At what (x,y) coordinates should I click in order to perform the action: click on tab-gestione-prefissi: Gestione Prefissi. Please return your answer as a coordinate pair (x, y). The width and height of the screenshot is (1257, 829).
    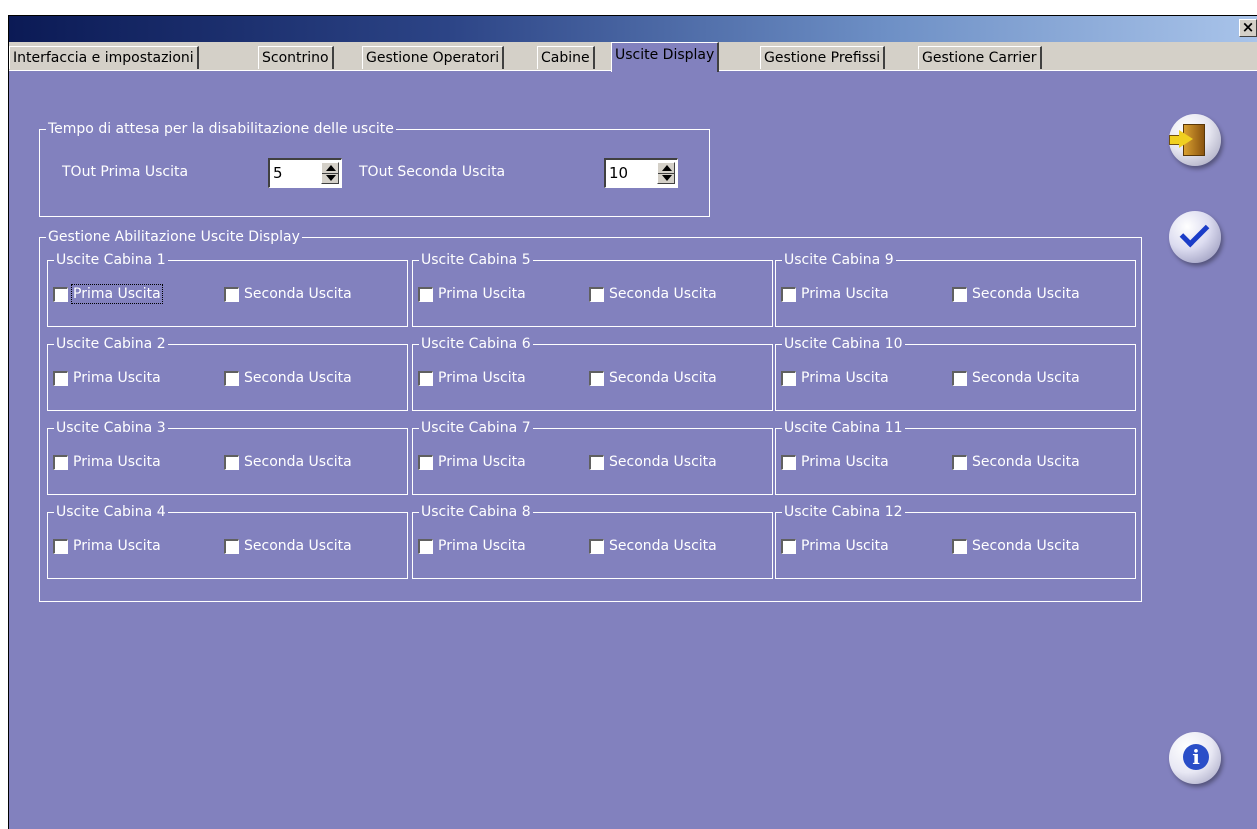
    Looking at the image, I should click on (823, 57).